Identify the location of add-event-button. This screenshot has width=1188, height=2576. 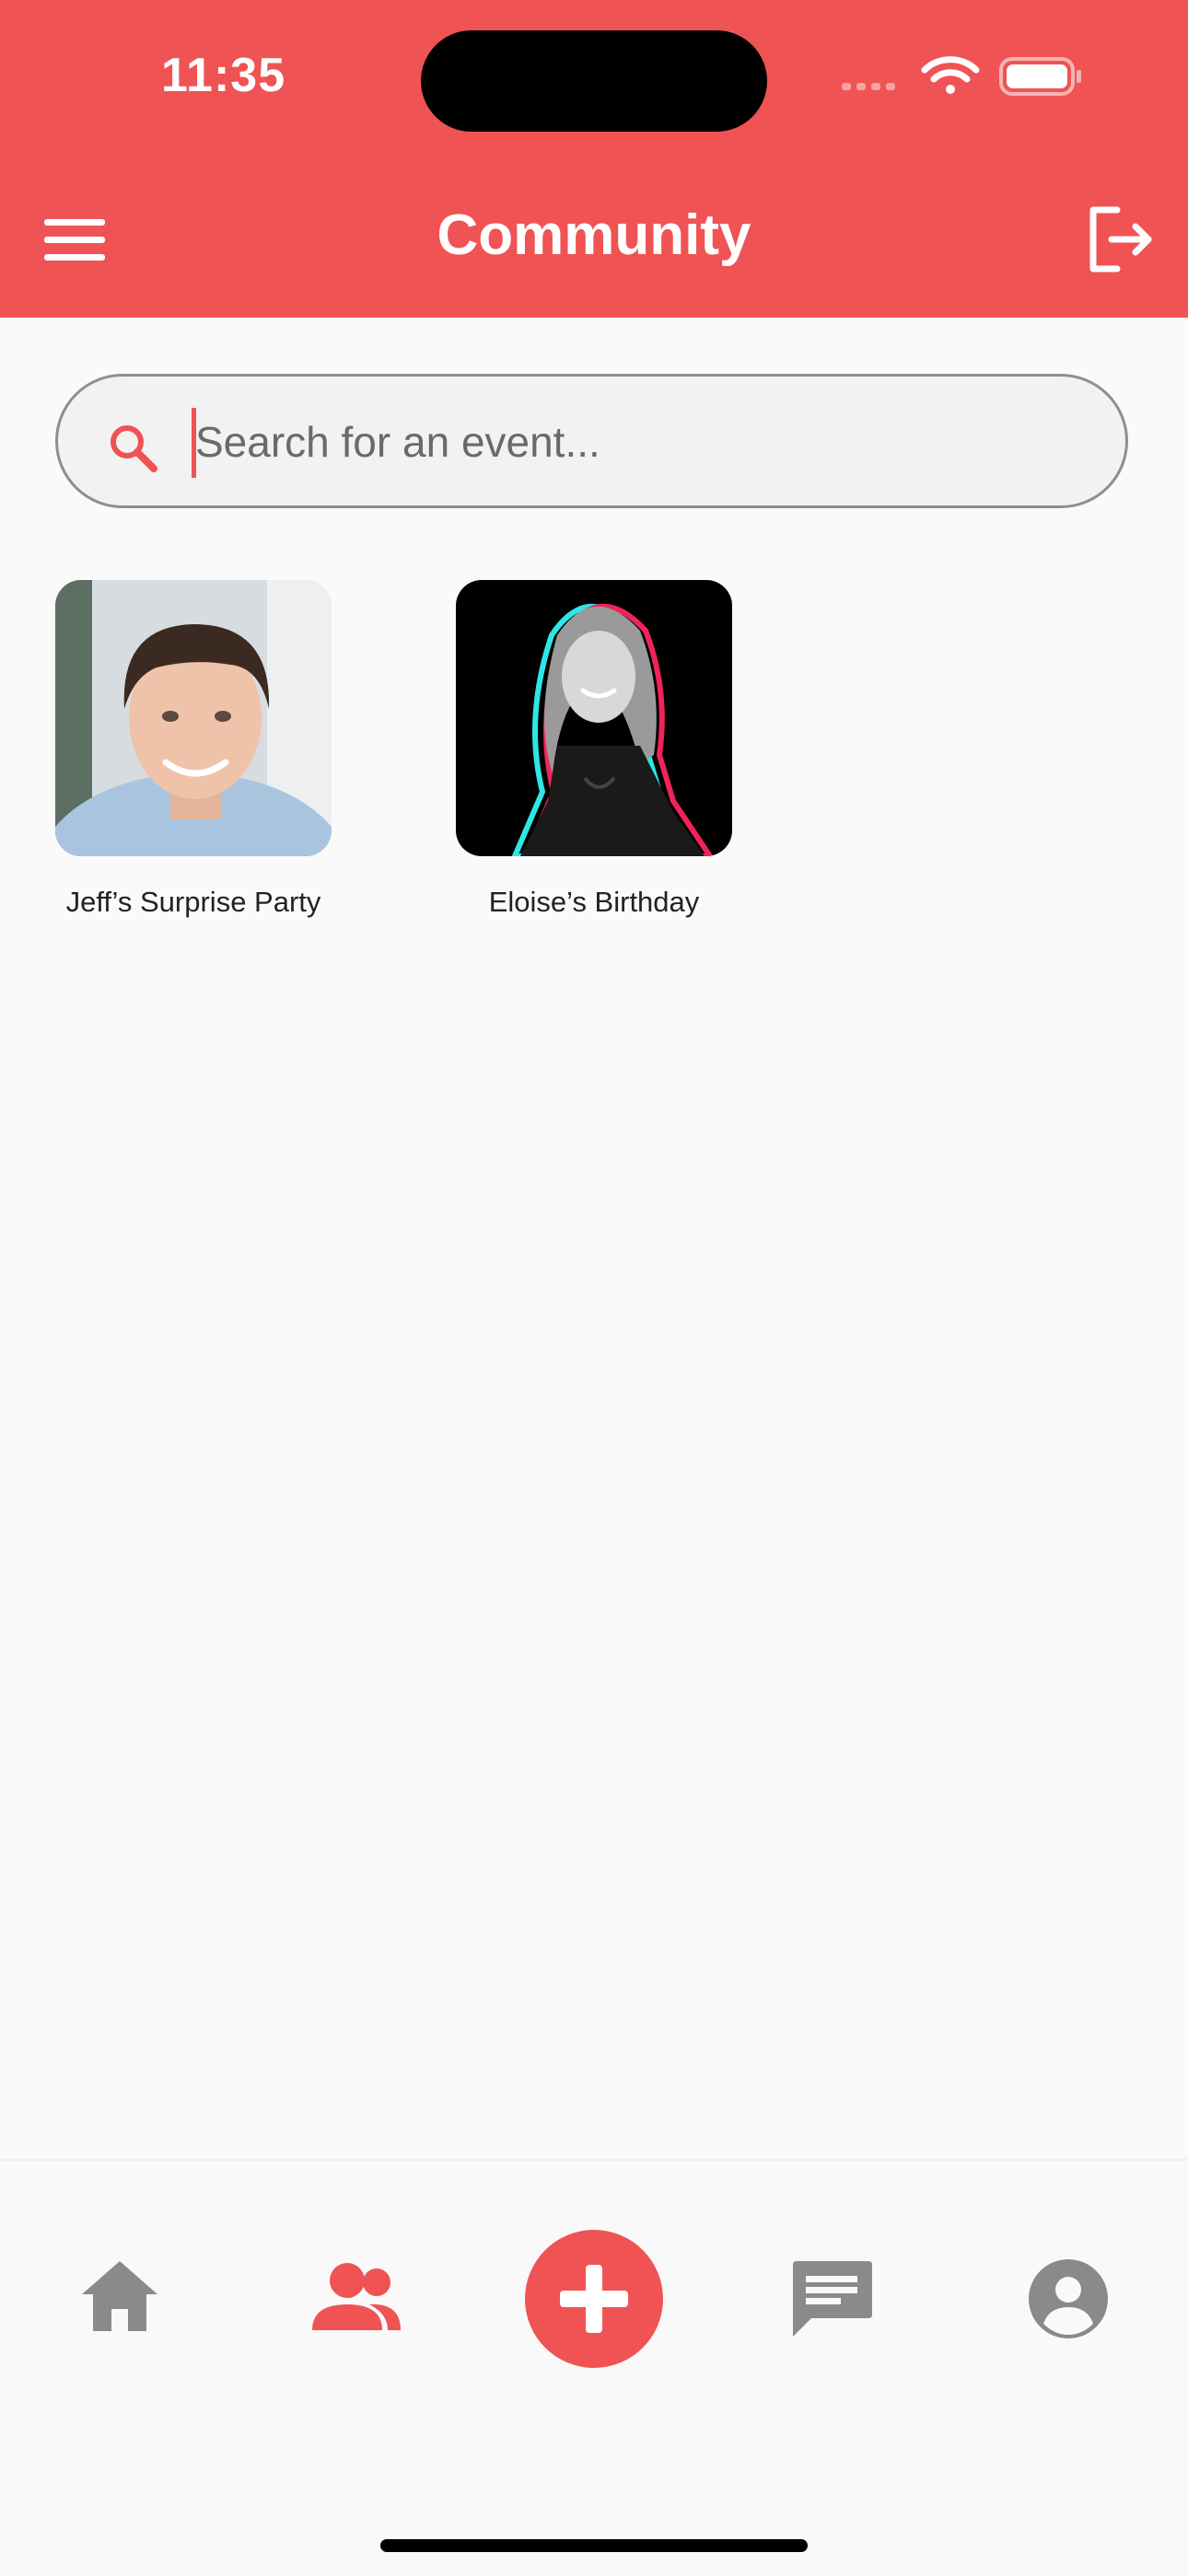
(594, 2299).